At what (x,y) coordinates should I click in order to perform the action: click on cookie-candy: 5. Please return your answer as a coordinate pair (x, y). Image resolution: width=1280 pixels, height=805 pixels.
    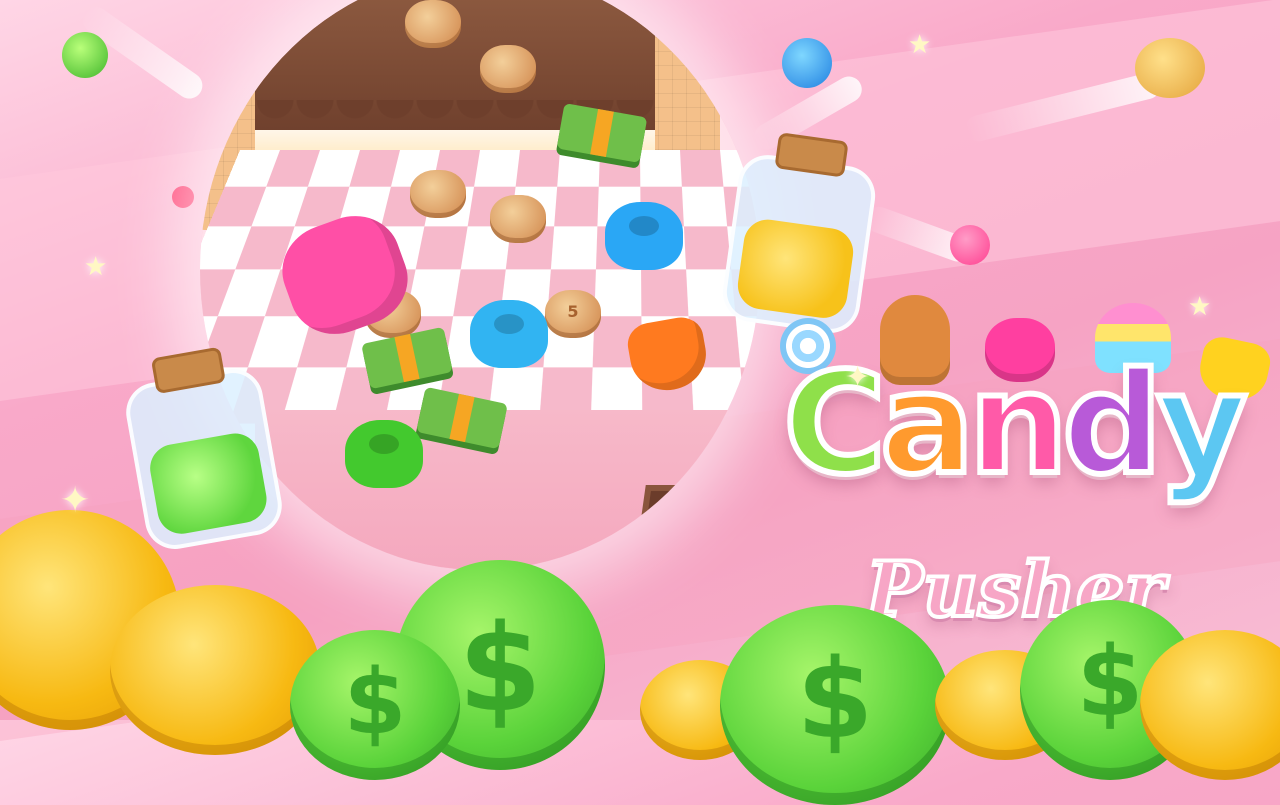
    Looking at the image, I should click on (573, 314).